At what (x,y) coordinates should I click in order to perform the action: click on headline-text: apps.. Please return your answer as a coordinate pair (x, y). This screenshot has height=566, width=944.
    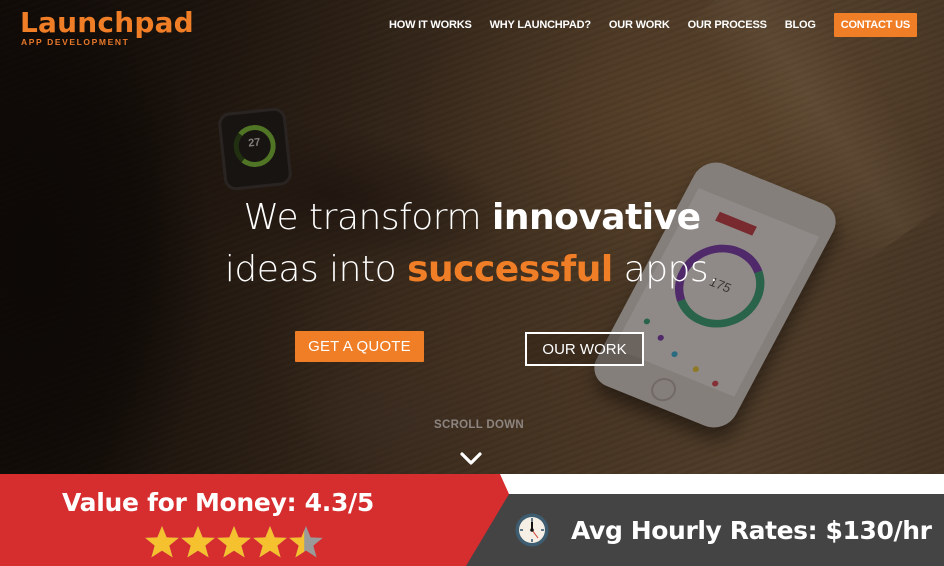
    Looking at the image, I should click on (666, 269).